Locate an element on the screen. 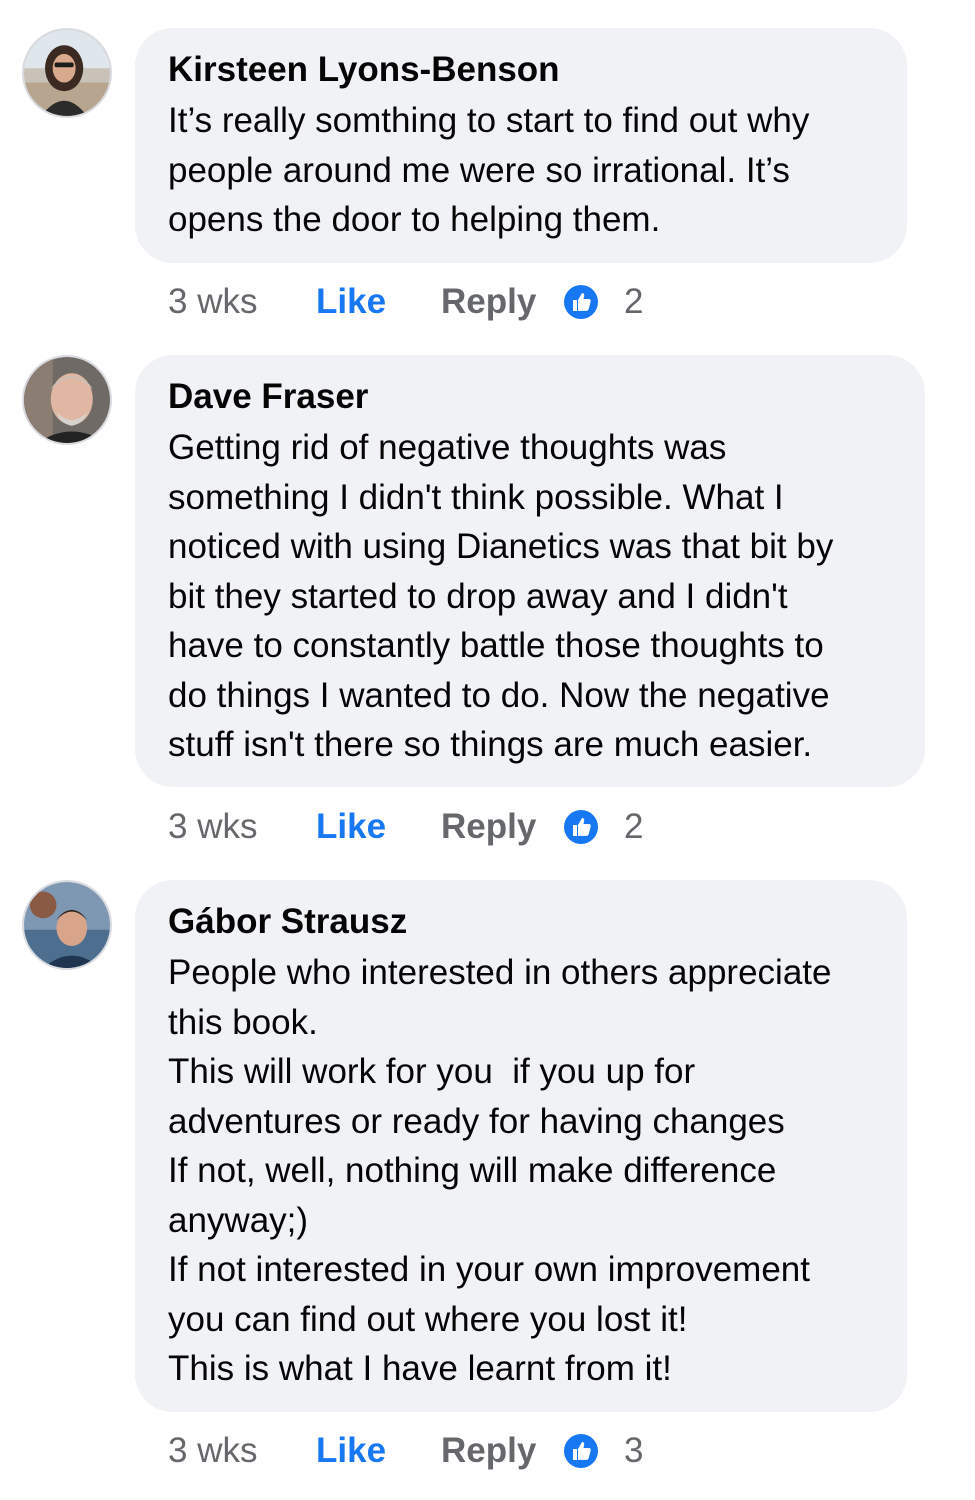 The height and width of the screenshot is (1500, 975). comment-text-line: This is what I have learnt from it! is located at coordinates (420, 1368).